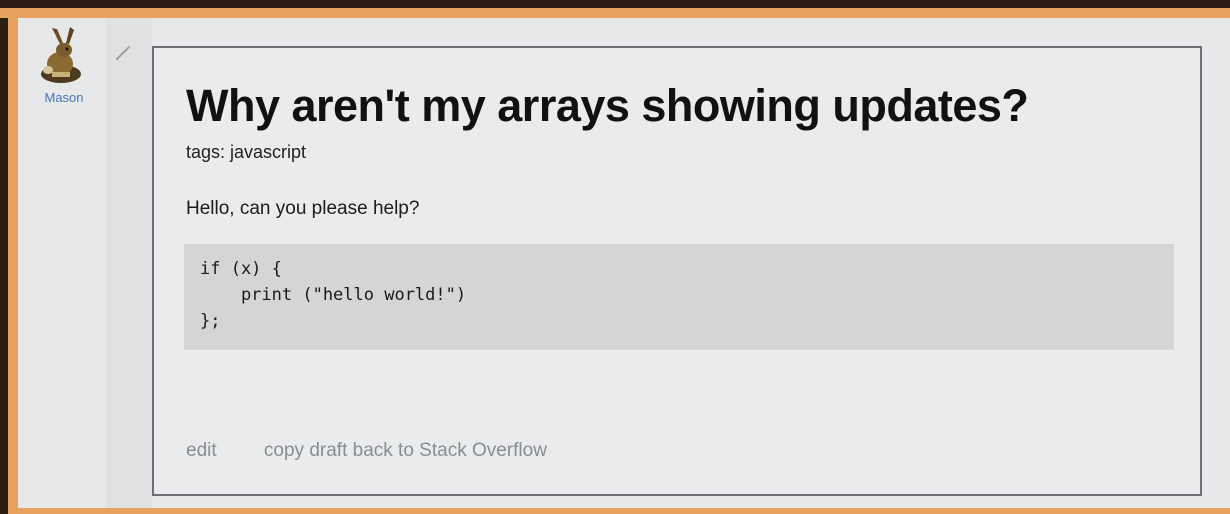 The image size is (1230, 514). What do you see at coordinates (619, 511) in the screenshot?
I see `frame-bottom-border` at bounding box center [619, 511].